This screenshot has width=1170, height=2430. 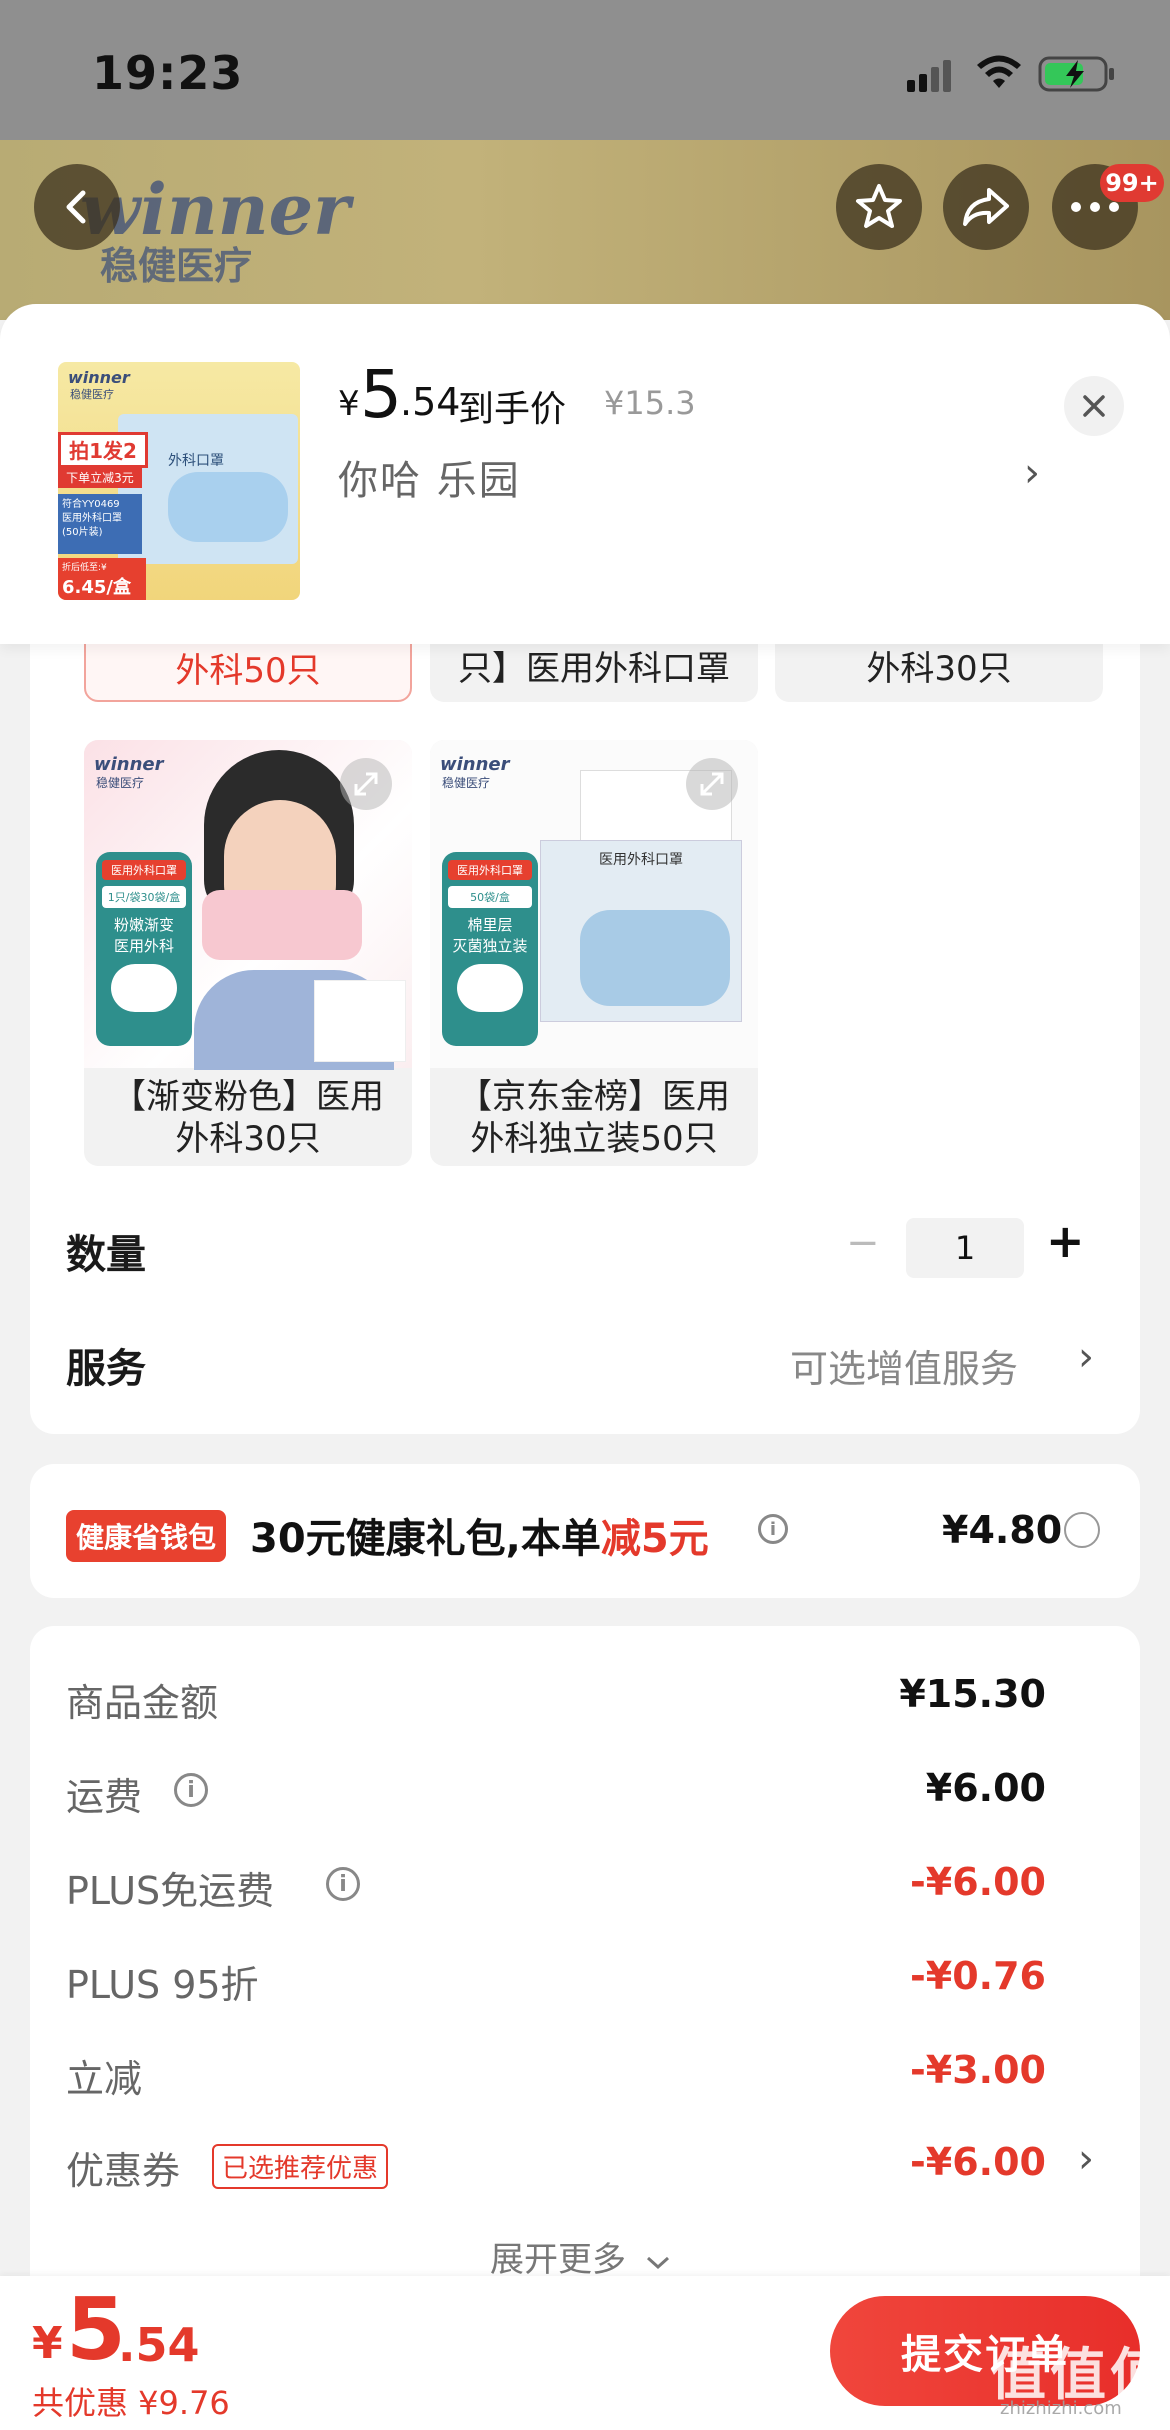 I want to click on health-wallet-tag: 健康省钱包, so click(x=146, y=1536).